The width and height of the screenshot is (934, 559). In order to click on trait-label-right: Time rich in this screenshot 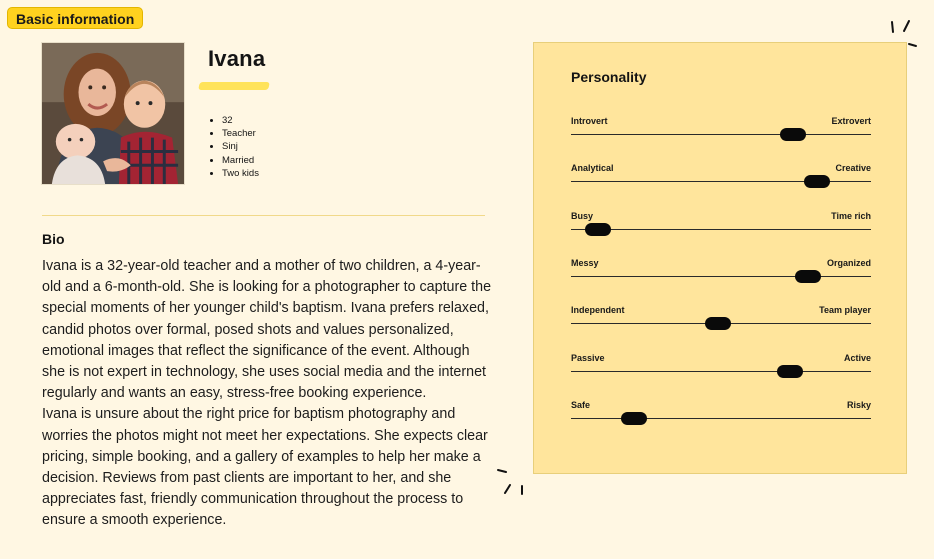, I will do `click(851, 215)`.